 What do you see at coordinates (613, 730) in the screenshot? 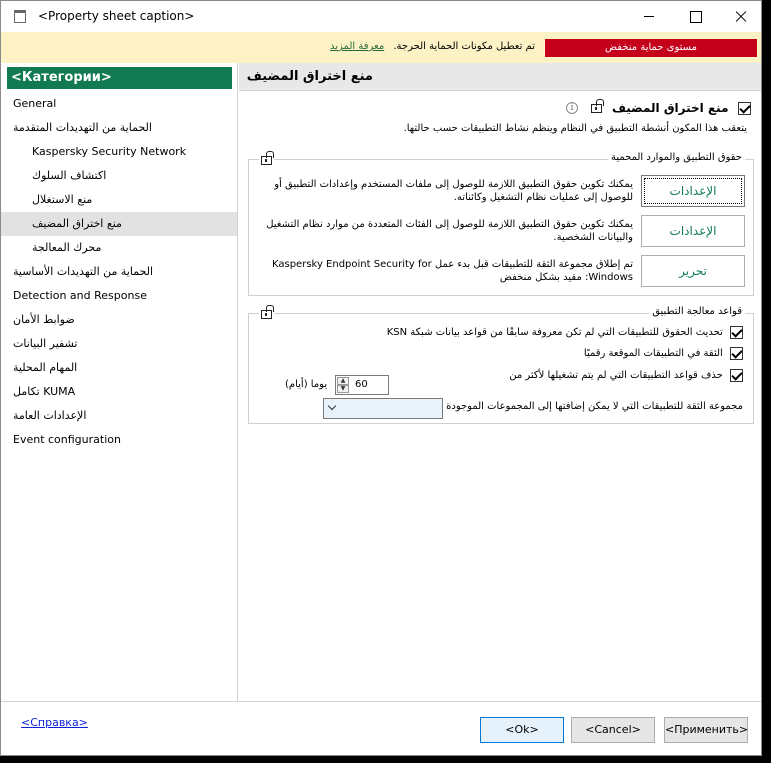
I see `cancel-button: <Cancel>` at bounding box center [613, 730].